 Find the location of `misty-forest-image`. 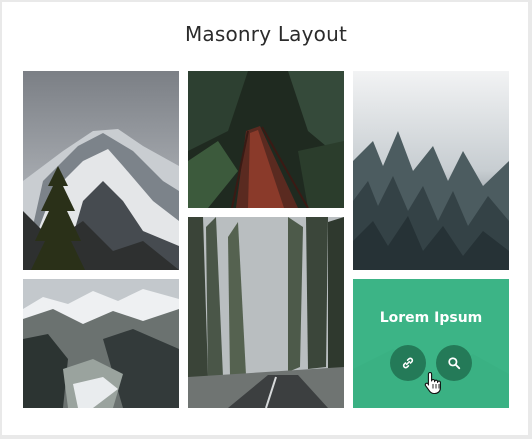

misty-forest-image is located at coordinates (431, 170).